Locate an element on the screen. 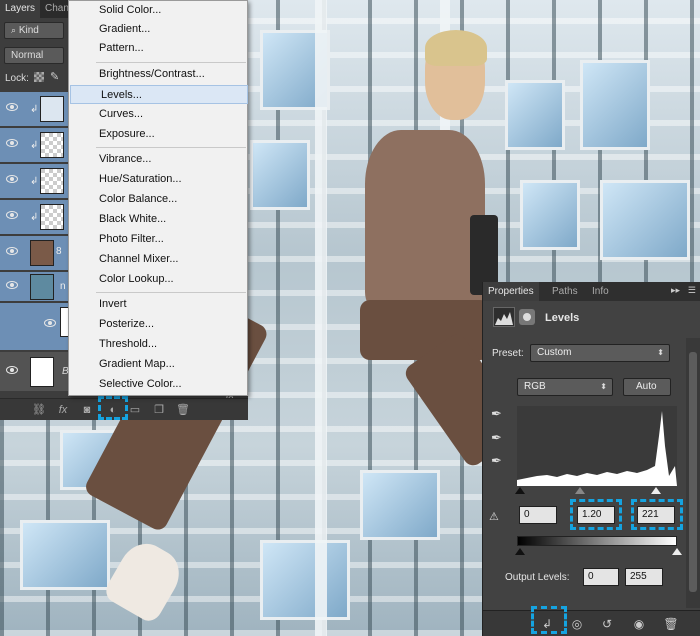 The height and width of the screenshot is (636, 700). visibility-eye-icon: ◉ is located at coordinates (639, 624).